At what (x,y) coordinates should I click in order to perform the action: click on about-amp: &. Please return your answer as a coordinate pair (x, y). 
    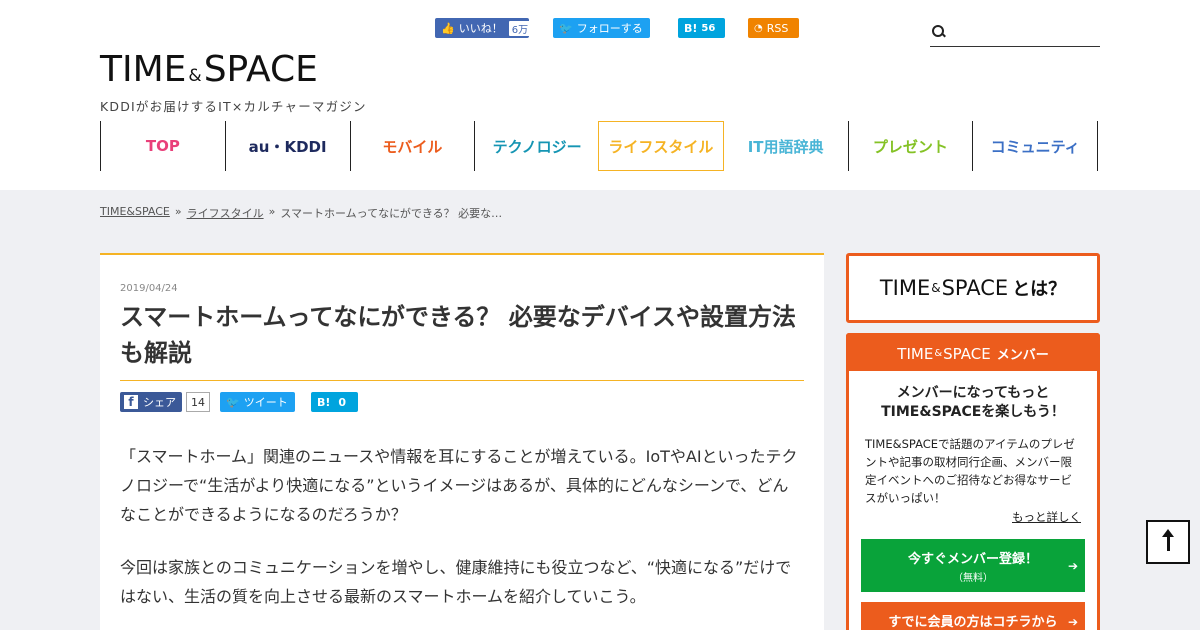
    Looking at the image, I should click on (936, 288).